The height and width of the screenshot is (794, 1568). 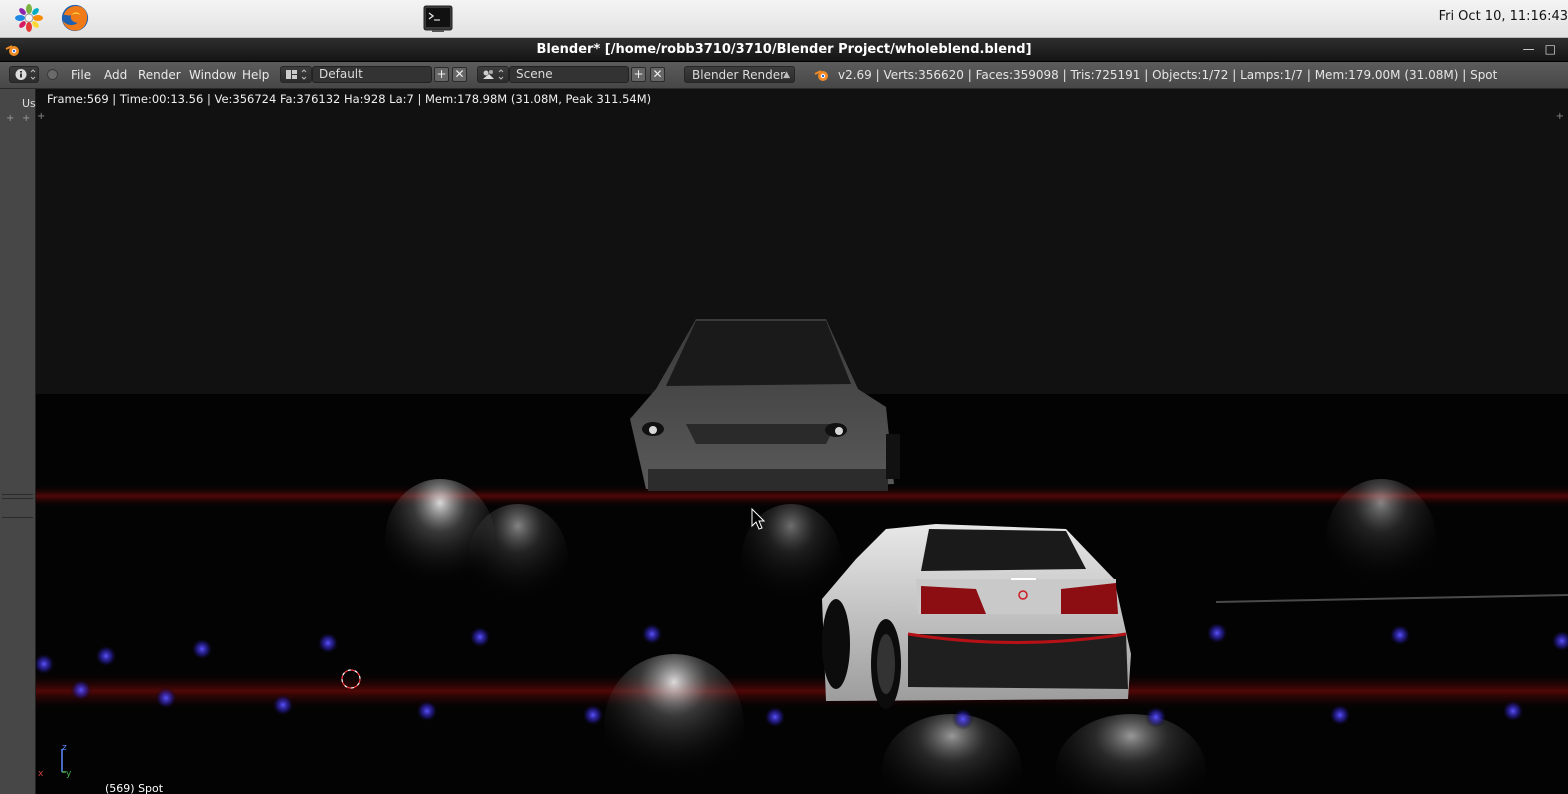 I want to click on firefox-icon, so click(x=75, y=18).